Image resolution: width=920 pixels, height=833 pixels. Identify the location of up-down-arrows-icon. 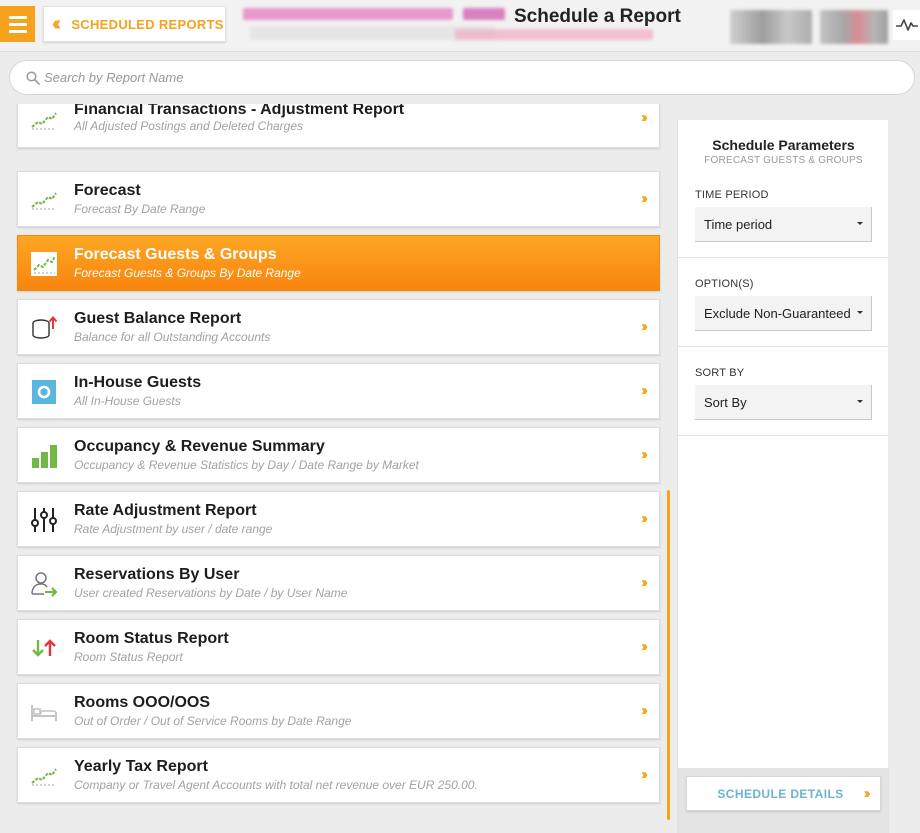
(44, 648).